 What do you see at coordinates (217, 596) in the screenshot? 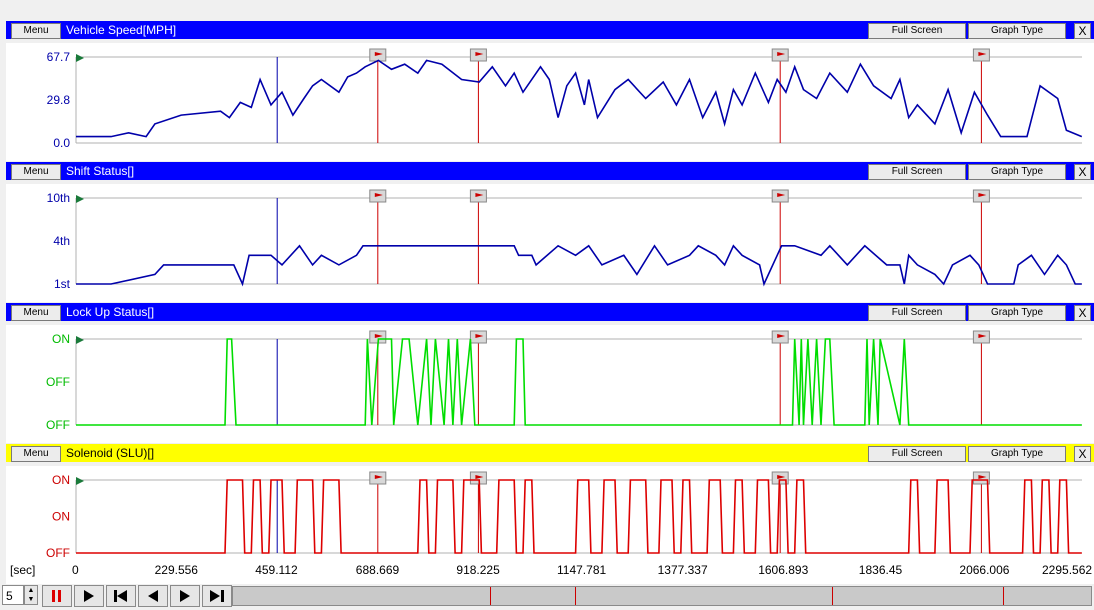
I see `skip-end-icon` at bounding box center [217, 596].